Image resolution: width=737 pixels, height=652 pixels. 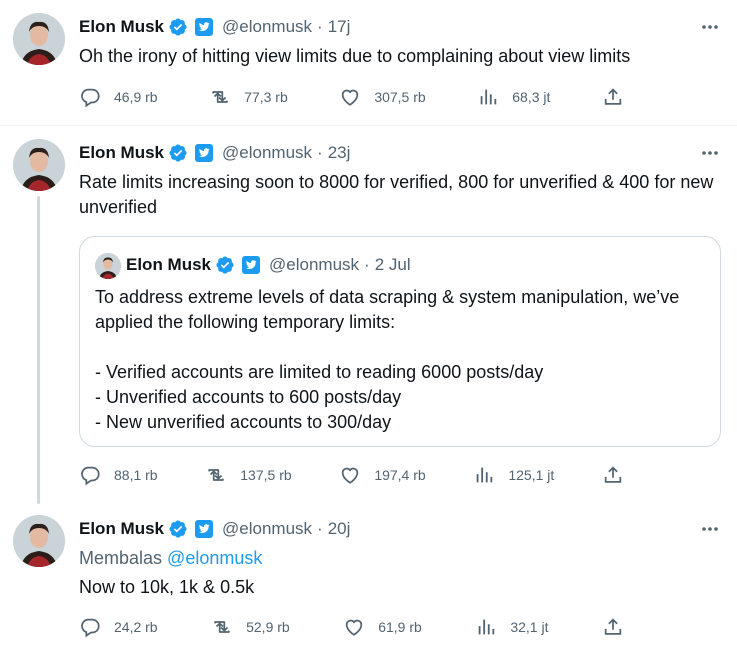 I want to click on retweet-button: 77,3 rb, so click(x=248, y=97).